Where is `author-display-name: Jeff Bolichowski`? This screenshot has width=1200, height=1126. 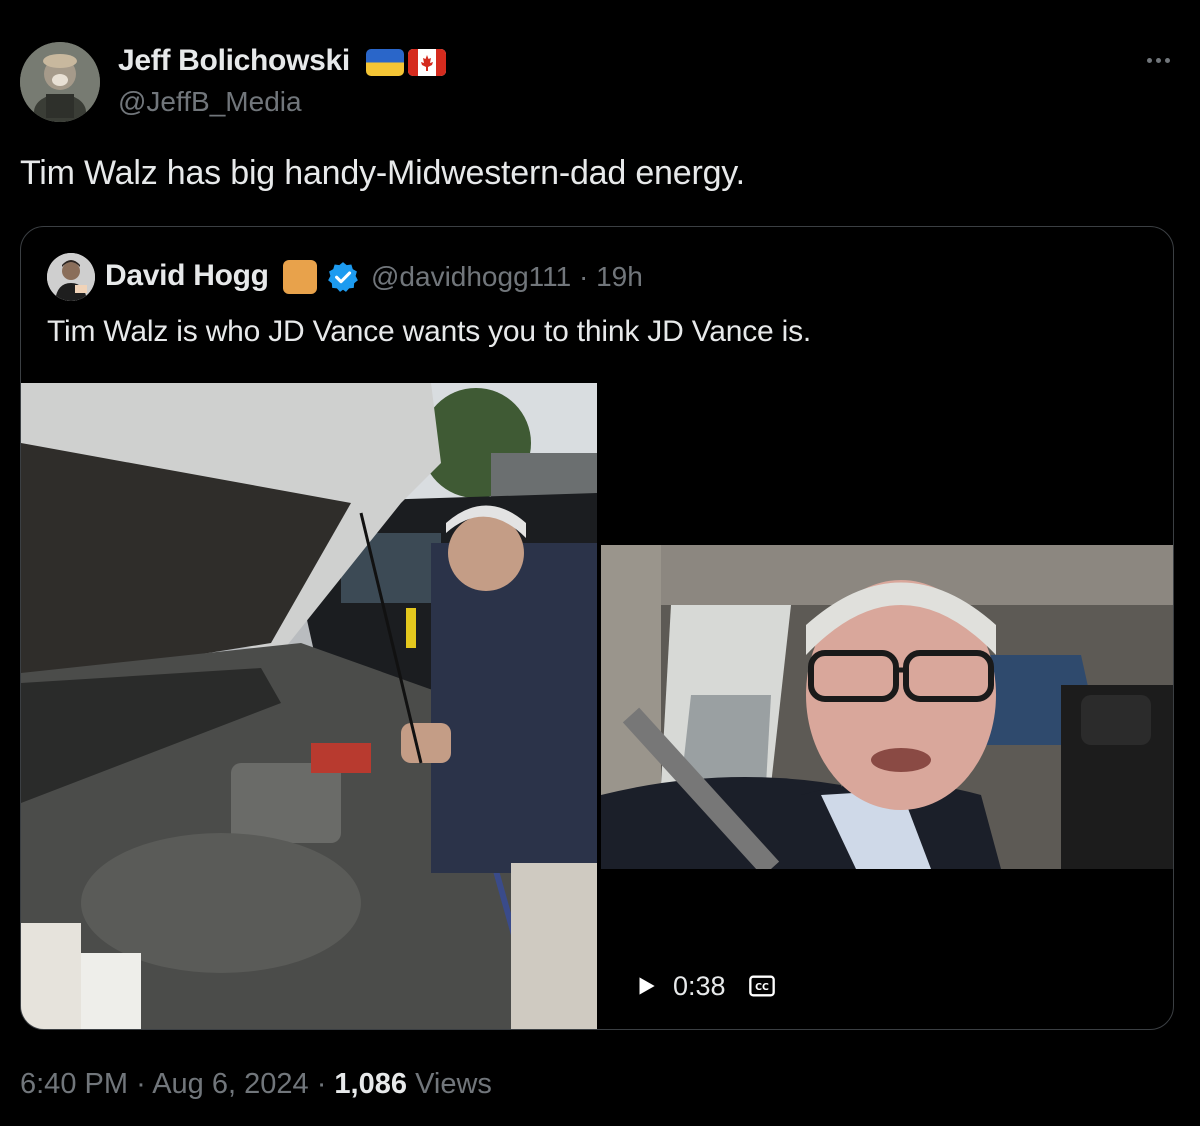
author-display-name: Jeff Bolichowski is located at coordinates (234, 61).